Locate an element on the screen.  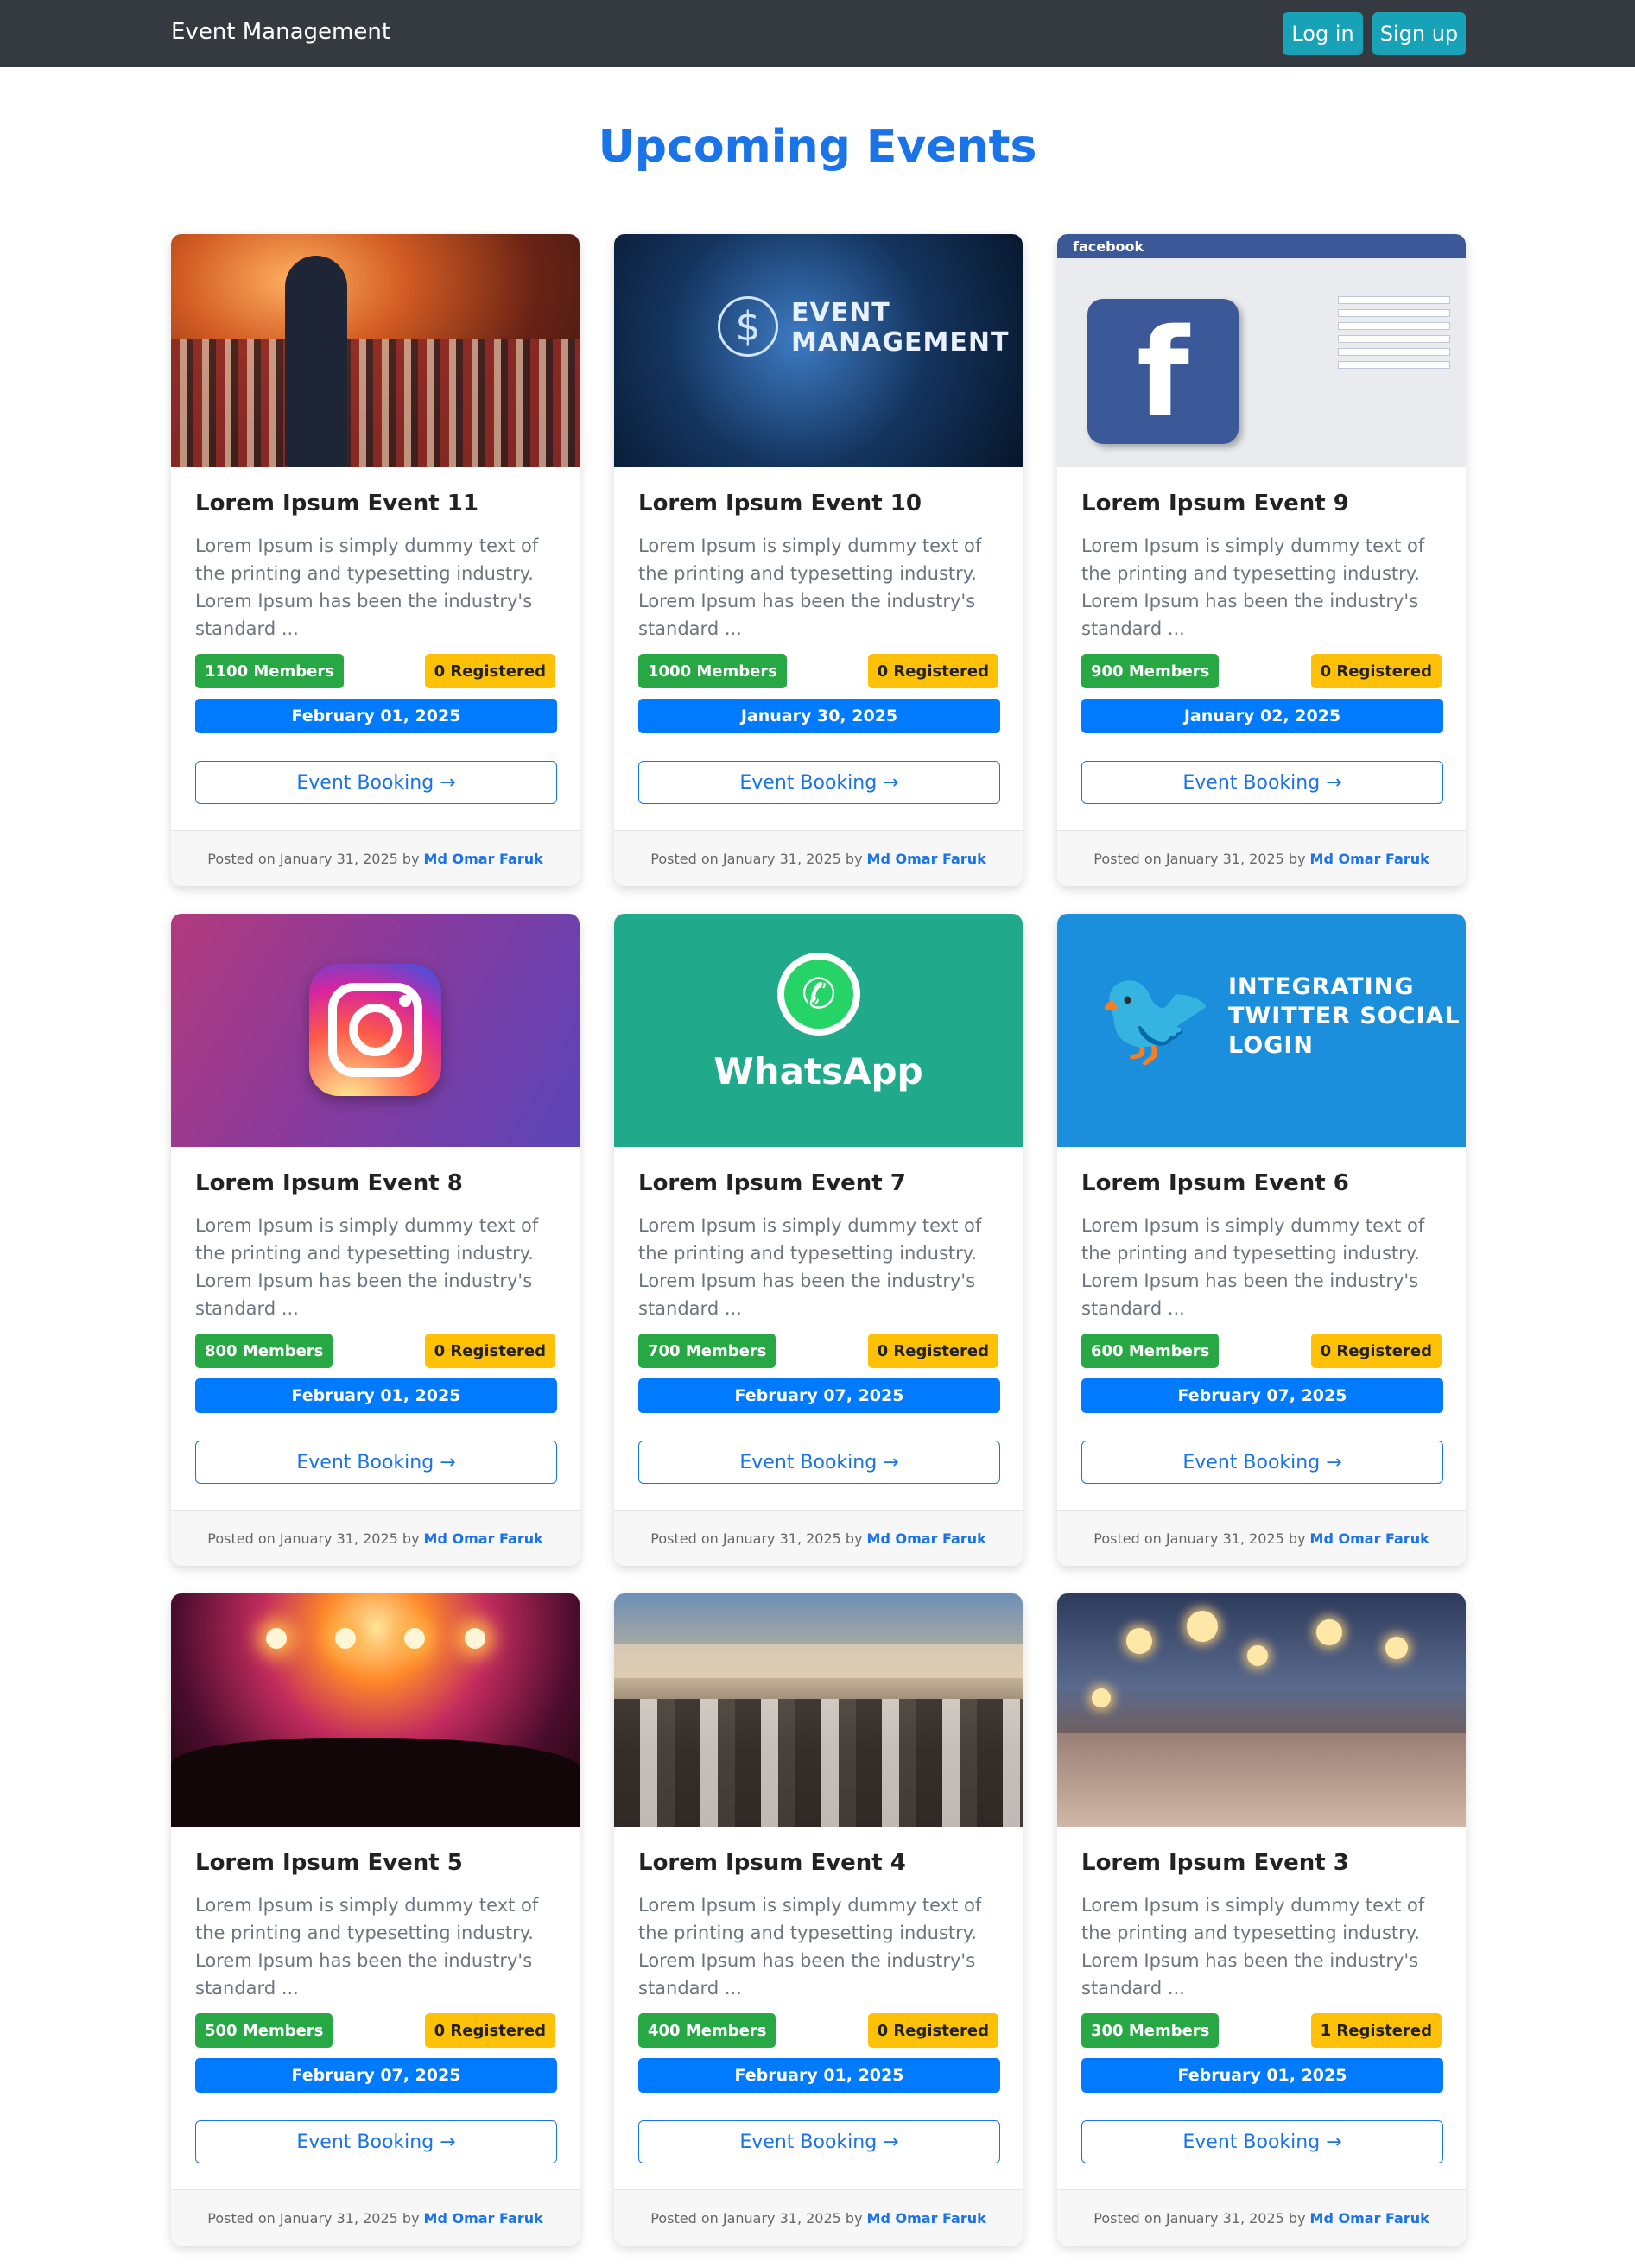
event-image-twitter: 🐦 INTEGRATING TWITTER SOCIAL LOGIN is located at coordinates (1261, 1030).